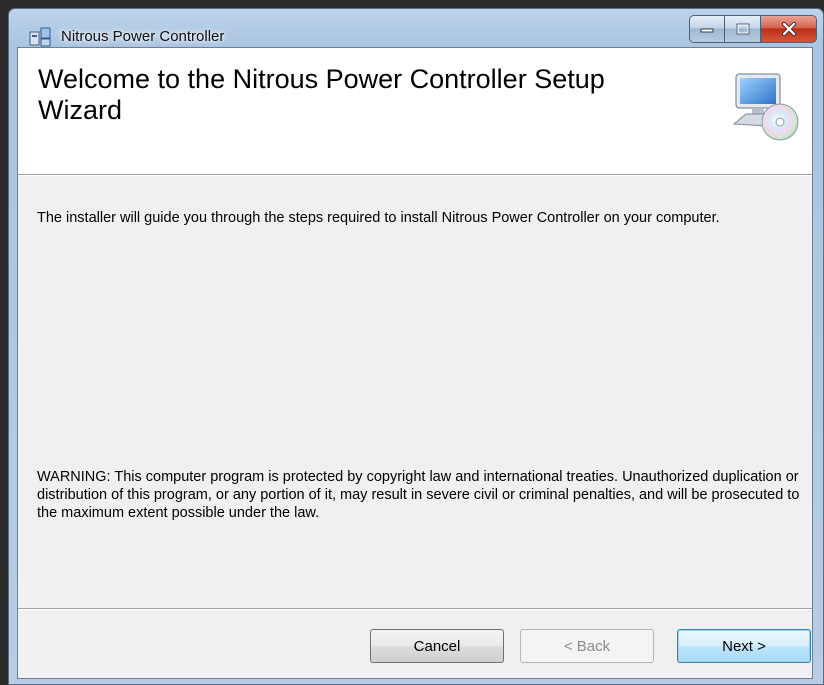 The height and width of the screenshot is (685, 824). I want to click on minimize-button, so click(707, 29).